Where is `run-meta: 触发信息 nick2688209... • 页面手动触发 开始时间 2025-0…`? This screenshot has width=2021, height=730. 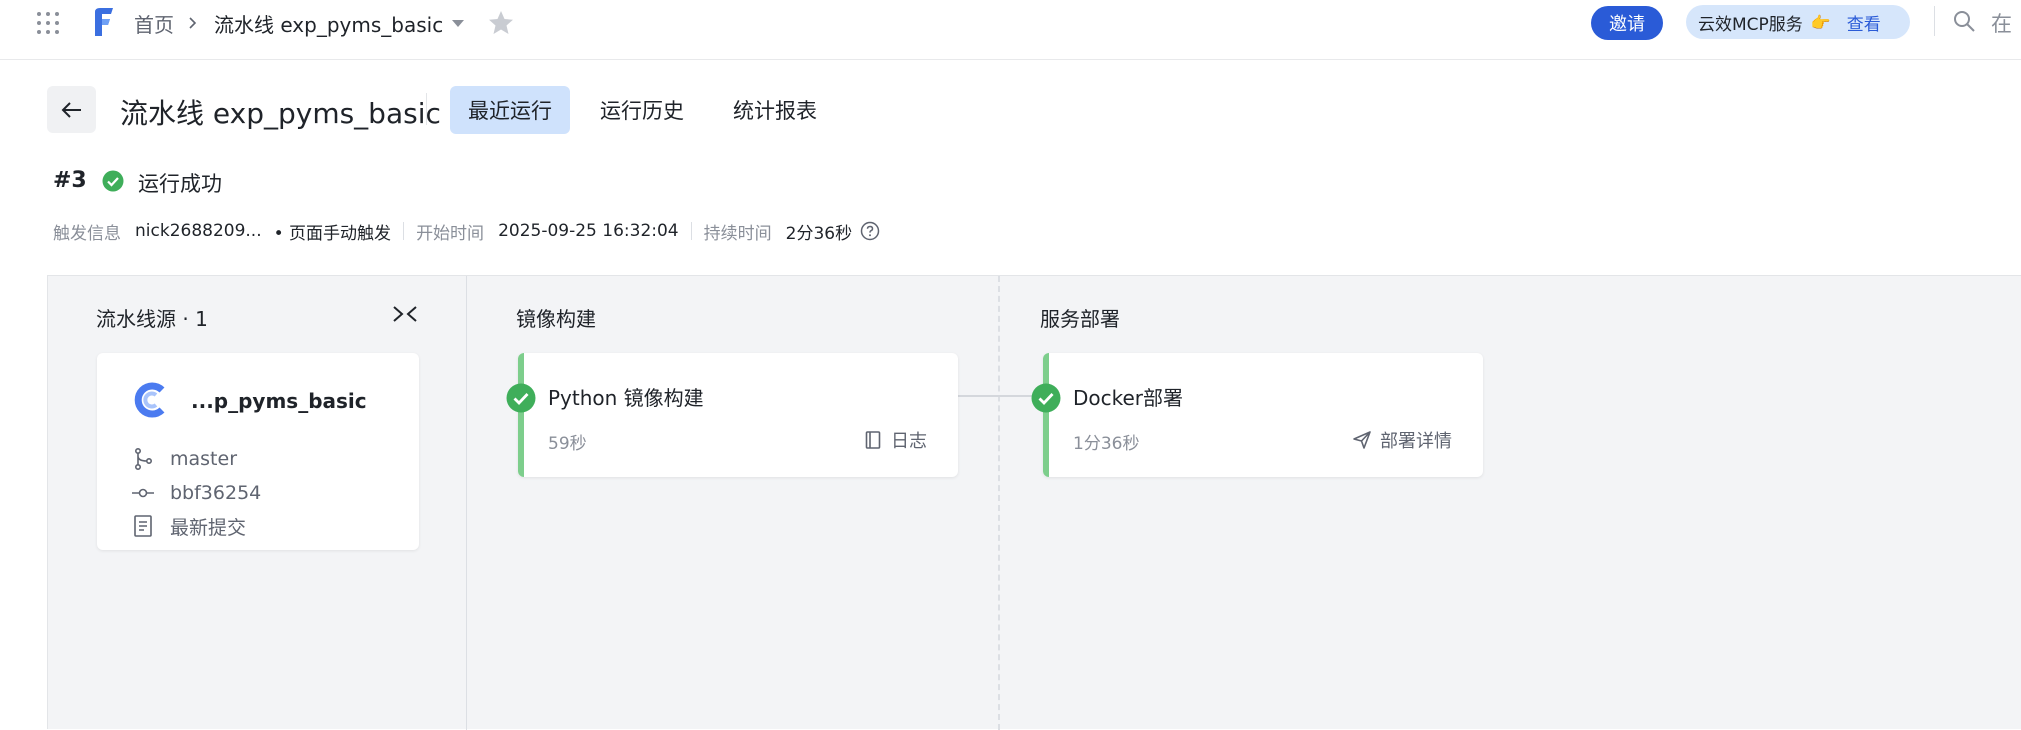 run-meta: 触发信息 nick2688209... • 页面手动触发 开始时间 2025-0… is located at coordinates (466, 231).